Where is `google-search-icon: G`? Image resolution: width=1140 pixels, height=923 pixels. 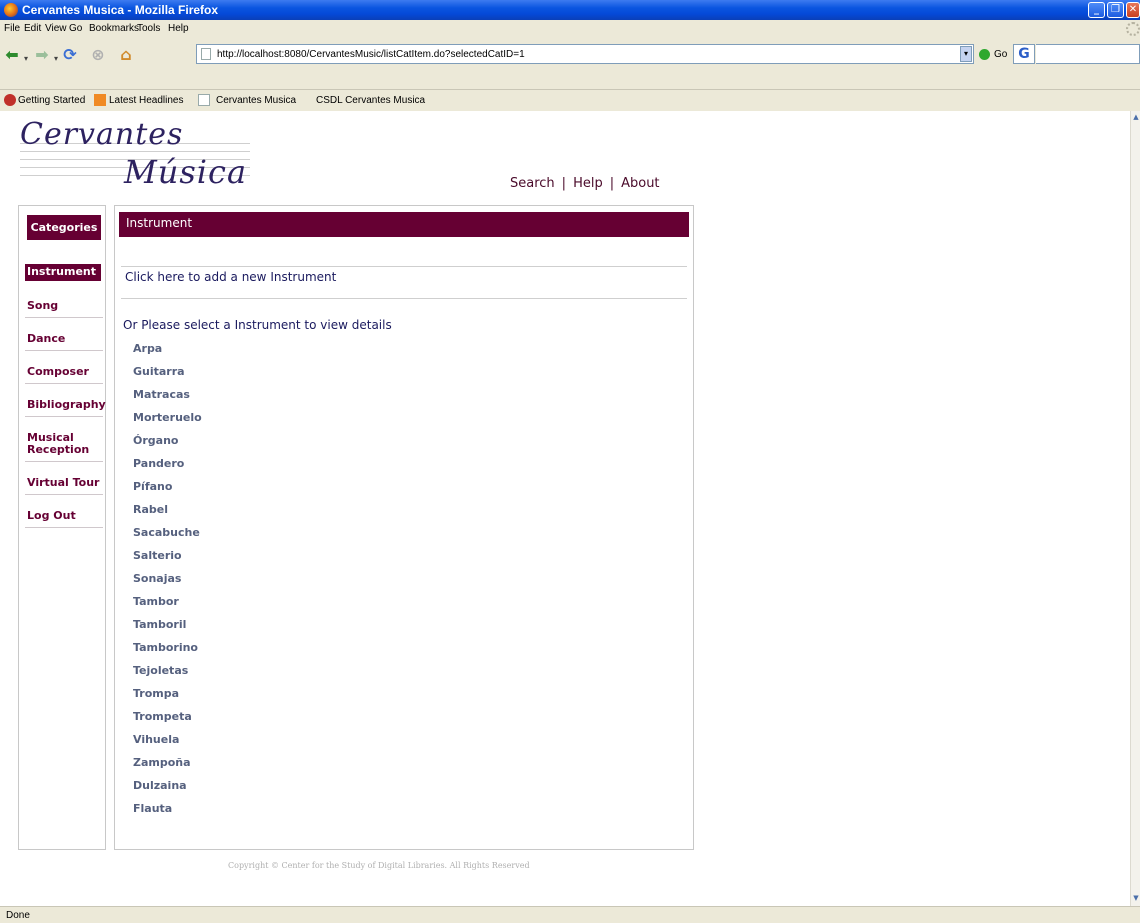 google-search-icon: G is located at coordinates (1024, 54).